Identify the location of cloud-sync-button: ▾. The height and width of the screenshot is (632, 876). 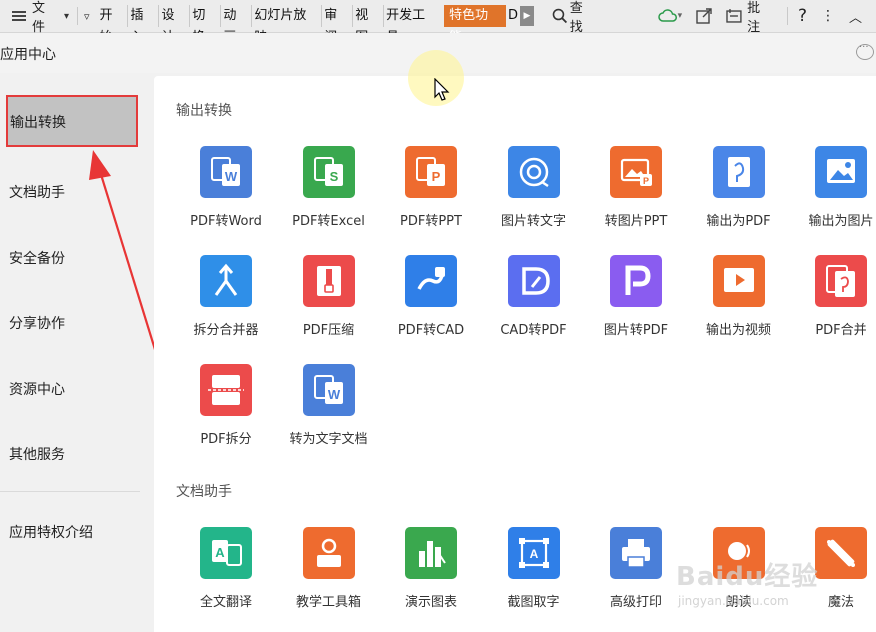
(669, 16).